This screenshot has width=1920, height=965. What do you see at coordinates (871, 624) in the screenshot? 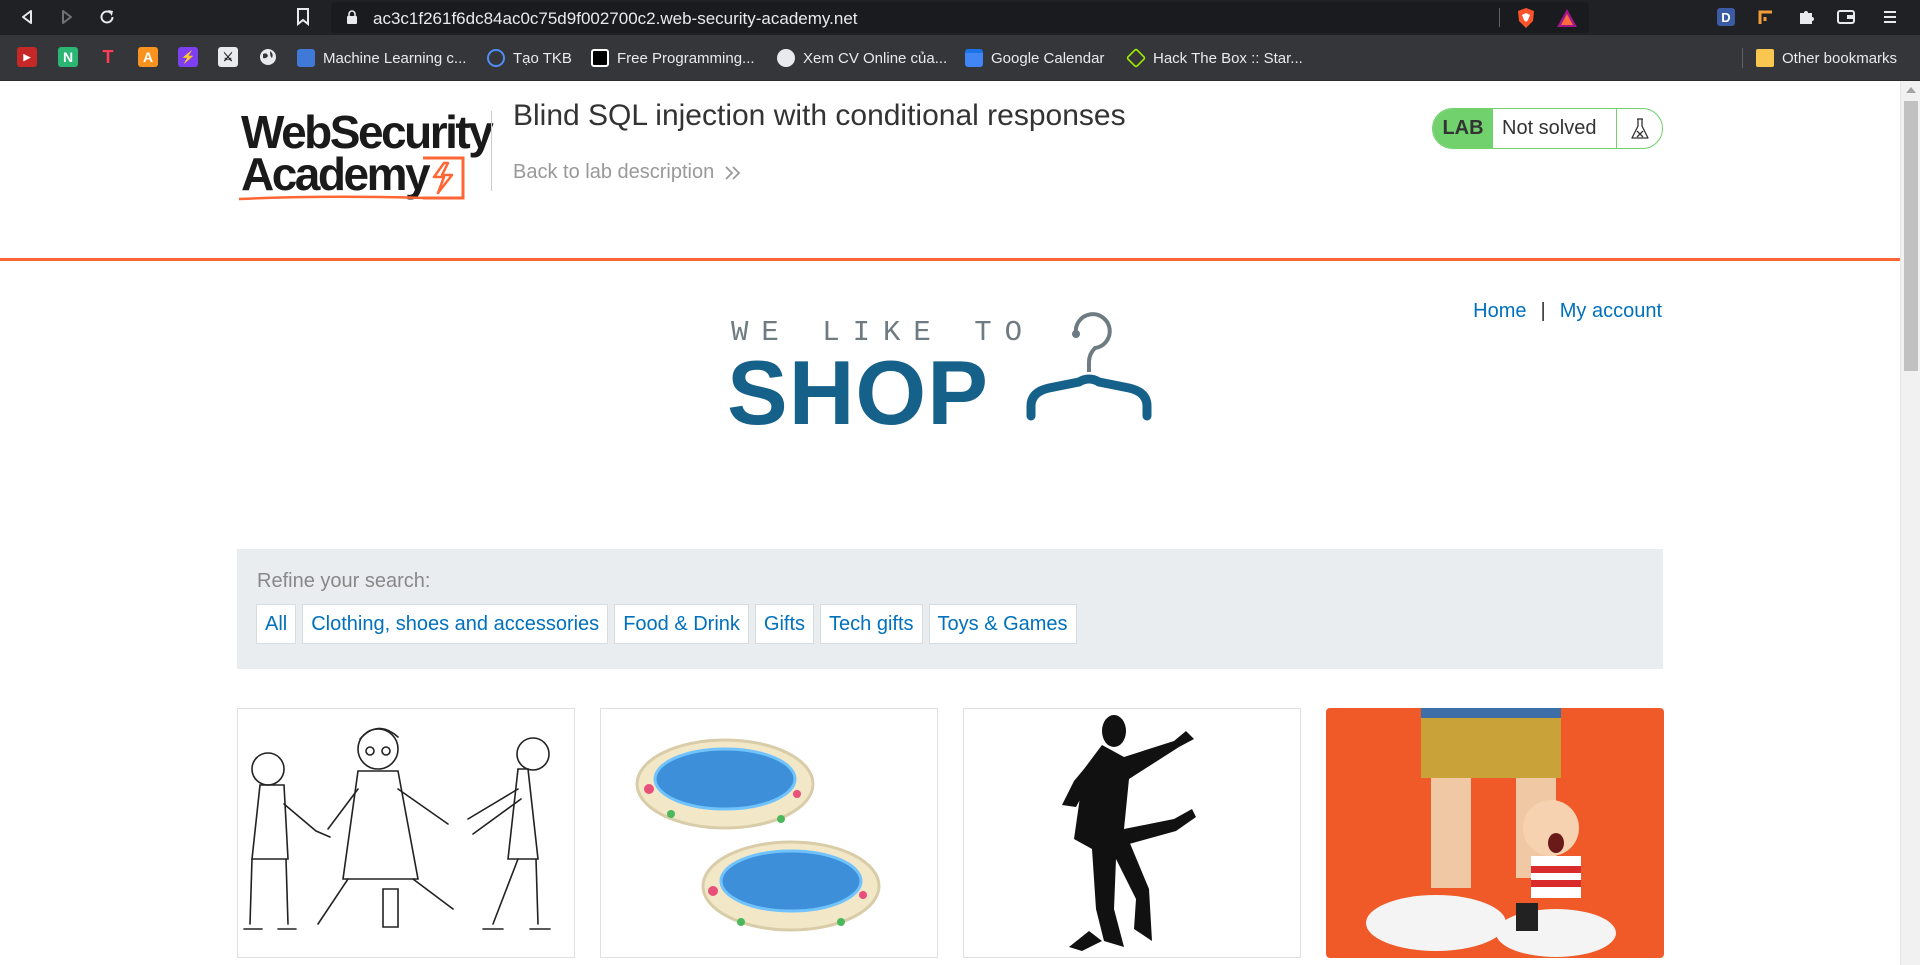
I see `filter-tech-gifts: Tech gifts` at bounding box center [871, 624].